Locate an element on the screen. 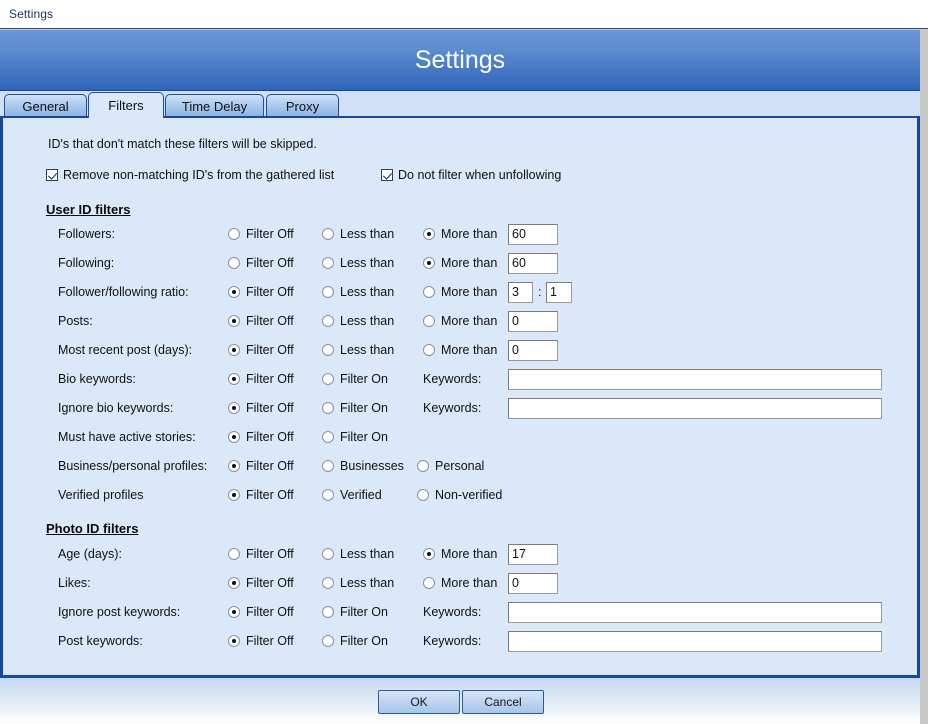 The height and width of the screenshot is (724, 928). radio-verified: Verified is located at coordinates (352, 495).